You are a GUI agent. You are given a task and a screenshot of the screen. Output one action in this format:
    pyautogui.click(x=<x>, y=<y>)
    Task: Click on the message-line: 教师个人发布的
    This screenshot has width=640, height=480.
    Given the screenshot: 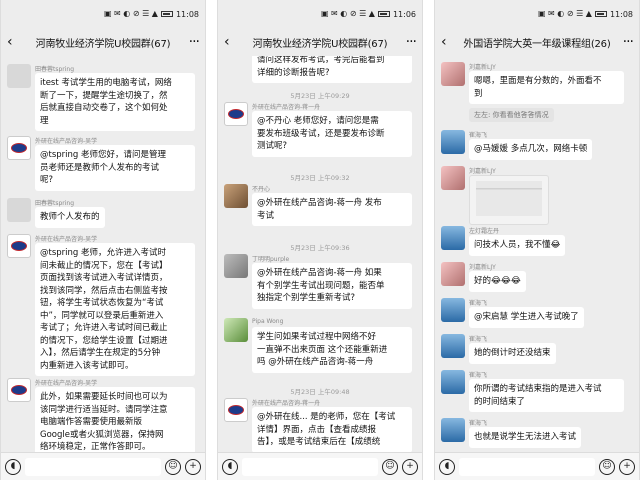 What is the action you would take?
    pyautogui.click(x=70, y=217)
    